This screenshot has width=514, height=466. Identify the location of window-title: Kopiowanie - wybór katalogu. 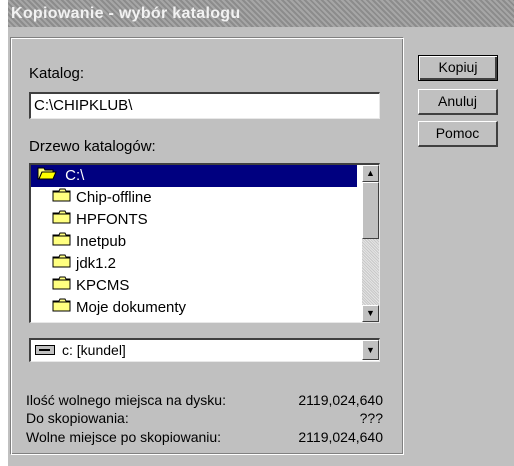
(126, 13).